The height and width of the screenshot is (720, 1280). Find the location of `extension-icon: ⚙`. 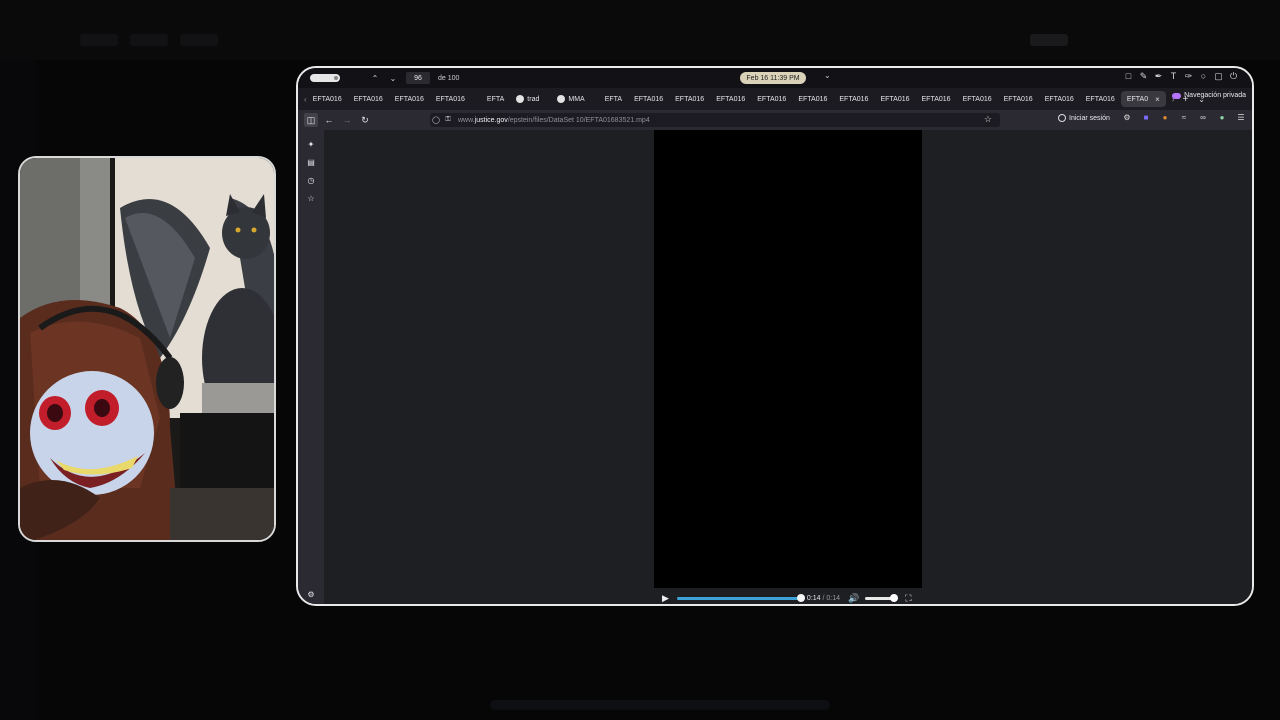

extension-icon: ⚙ is located at coordinates (1127, 119).